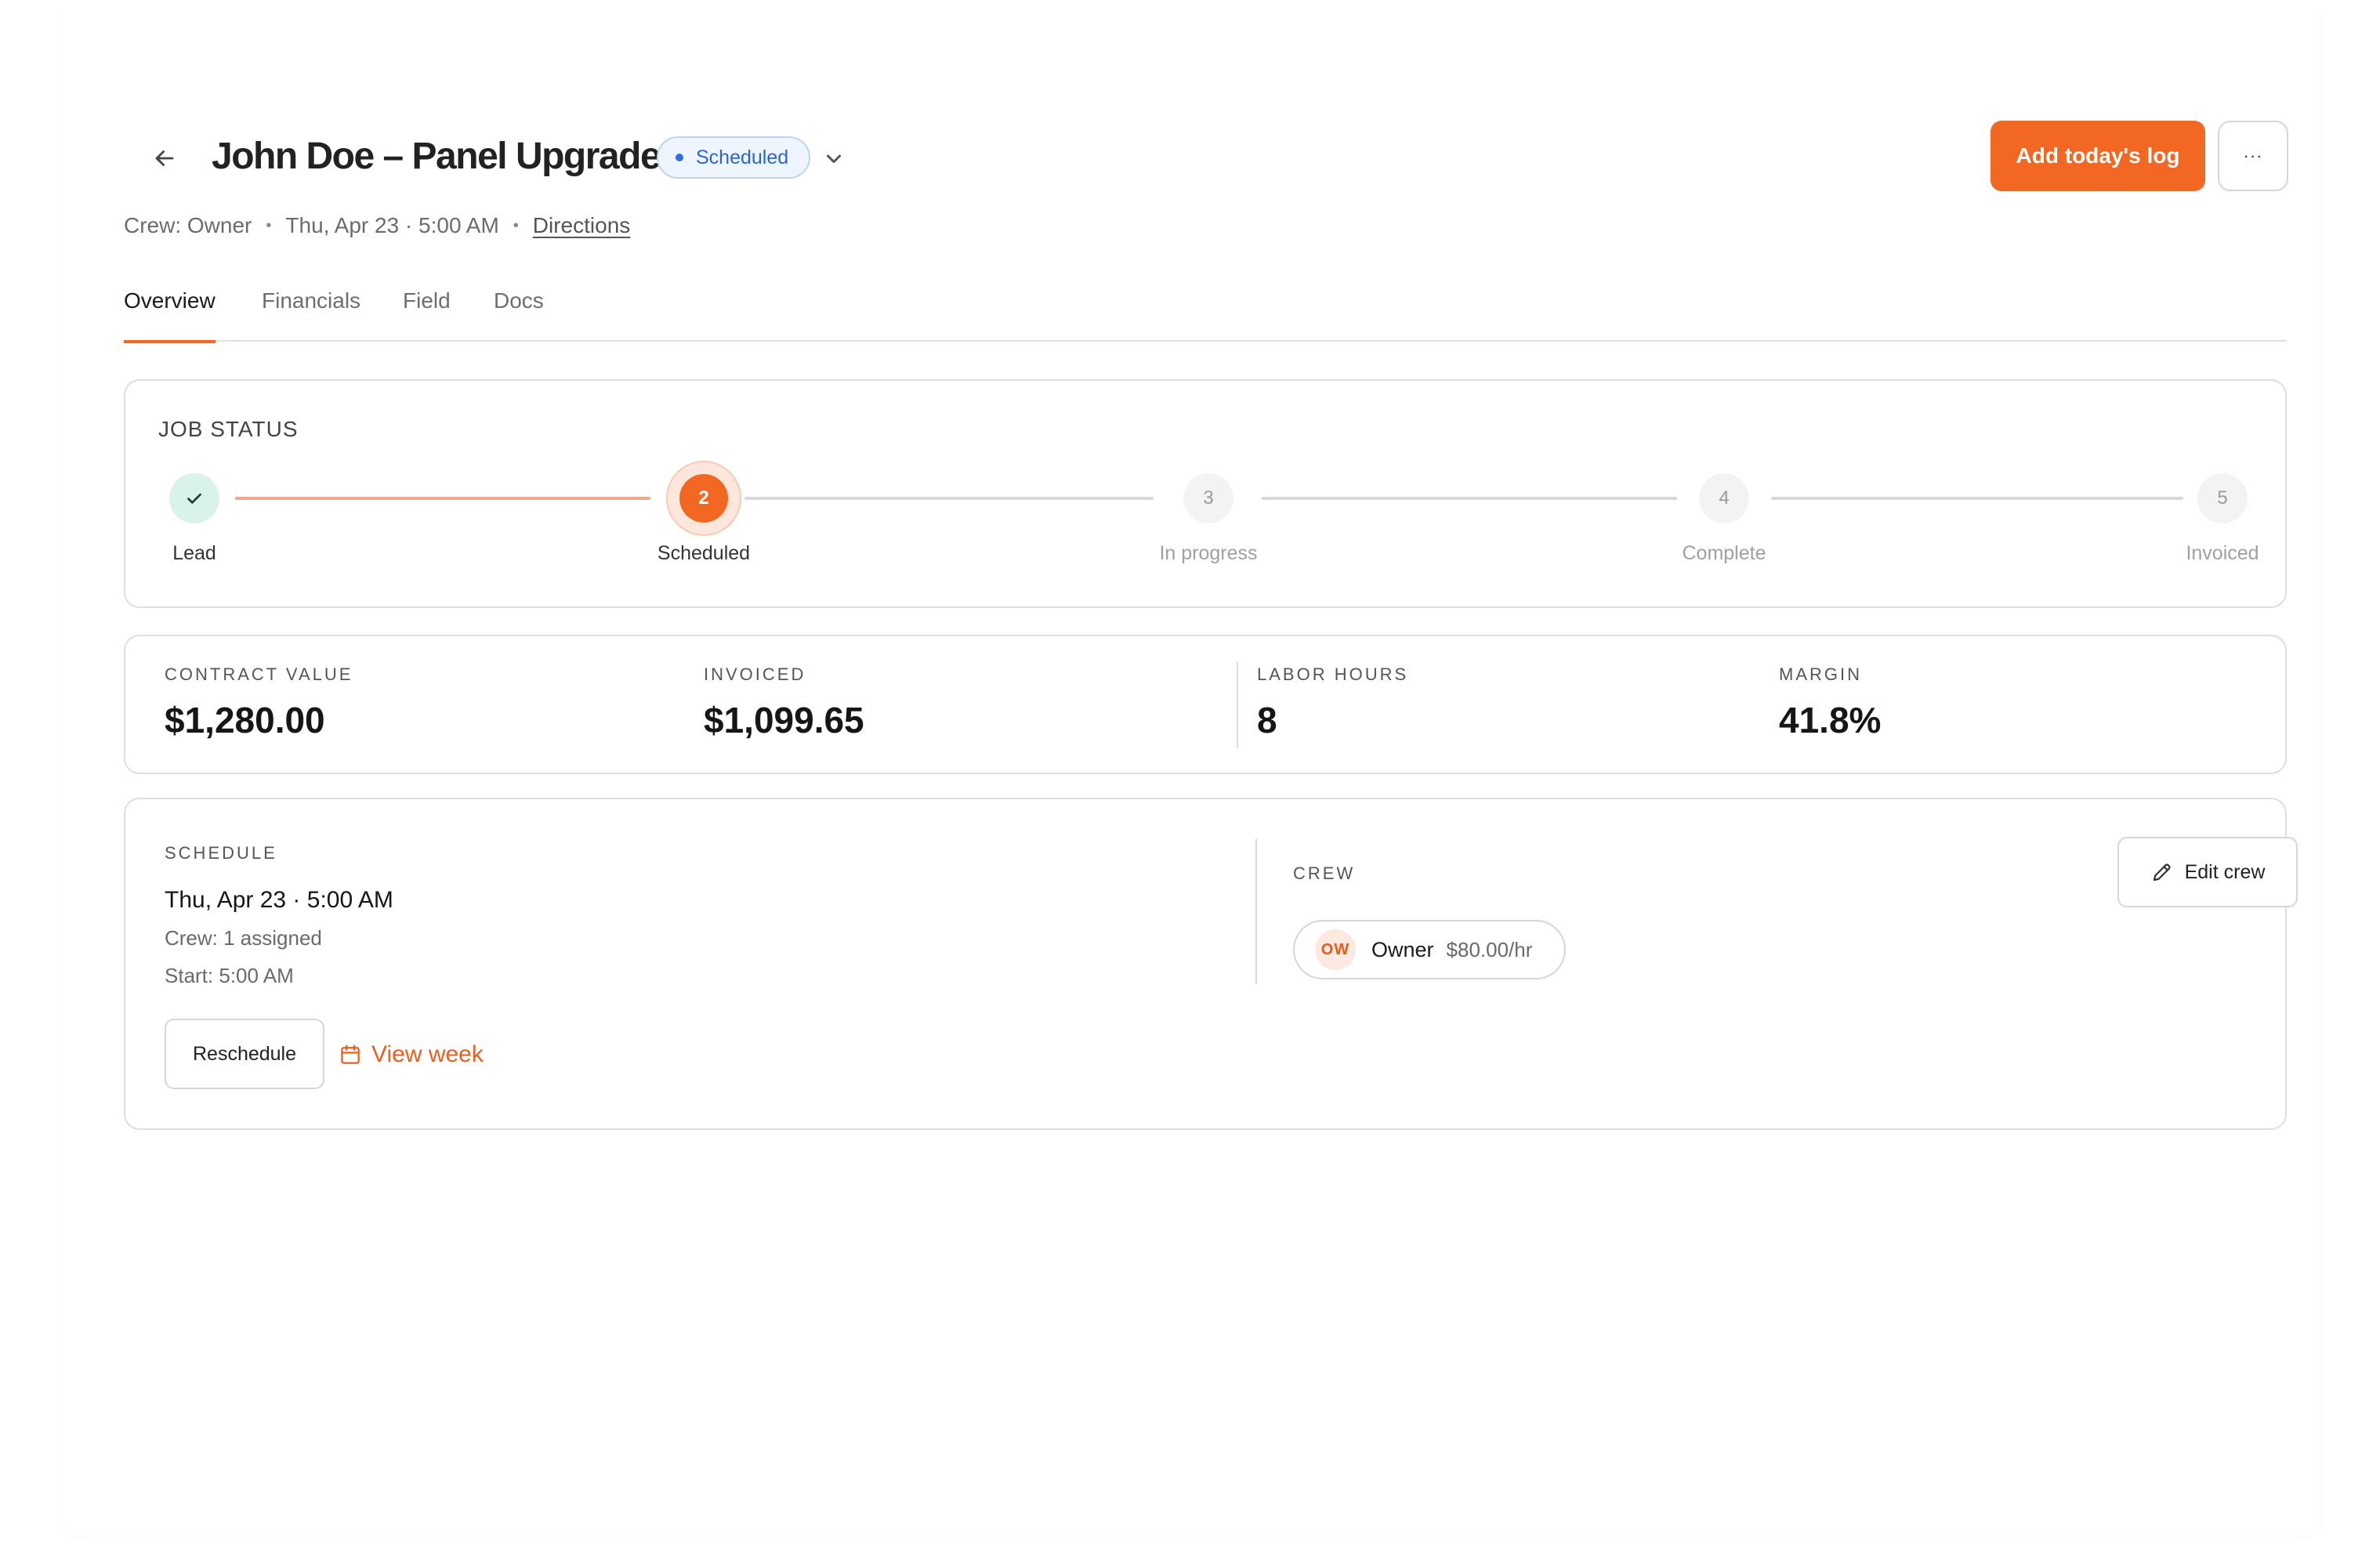 The width and height of the screenshot is (2380, 1564). Describe the element at coordinates (755, 674) in the screenshot. I see `metric-label: INVOICED` at that location.